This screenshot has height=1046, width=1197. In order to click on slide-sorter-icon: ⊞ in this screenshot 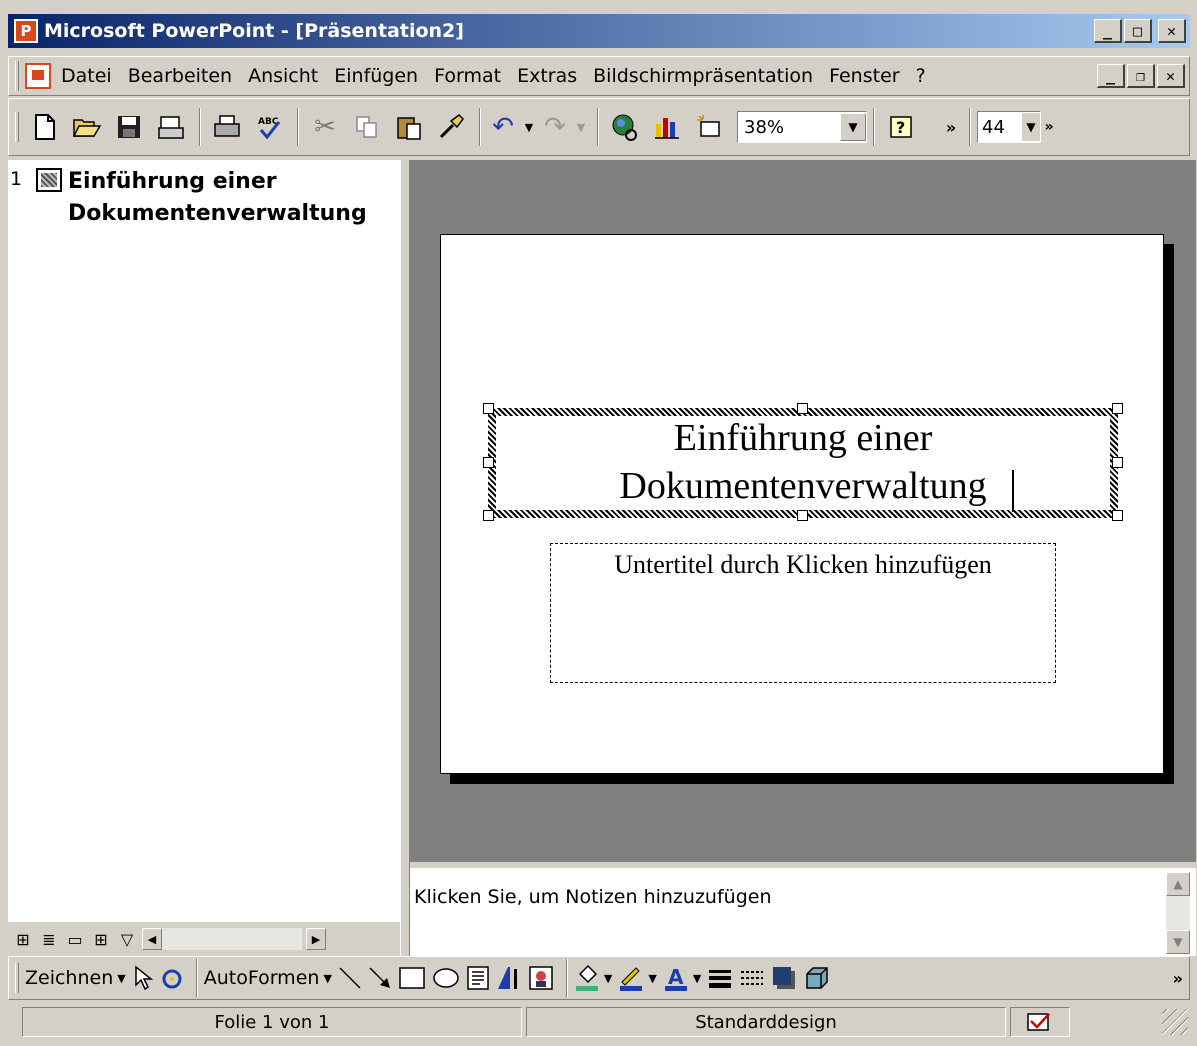, I will do `click(101, 939)`.